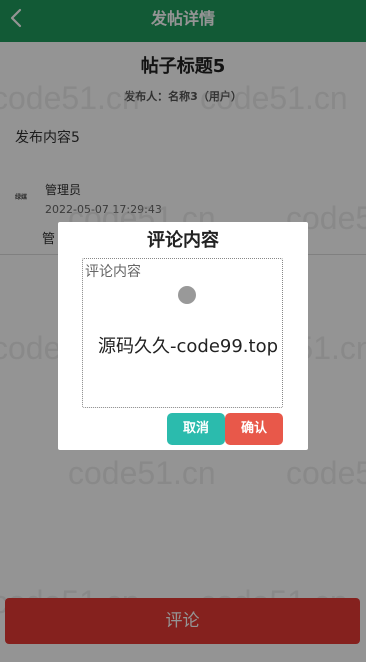 The width and height of the screenshot is (366, 662). What do you see at coordinates (113, 272) in the screenshot?
I see `textarea-placeholder: 评论内容` at bounding box center [113, 272].